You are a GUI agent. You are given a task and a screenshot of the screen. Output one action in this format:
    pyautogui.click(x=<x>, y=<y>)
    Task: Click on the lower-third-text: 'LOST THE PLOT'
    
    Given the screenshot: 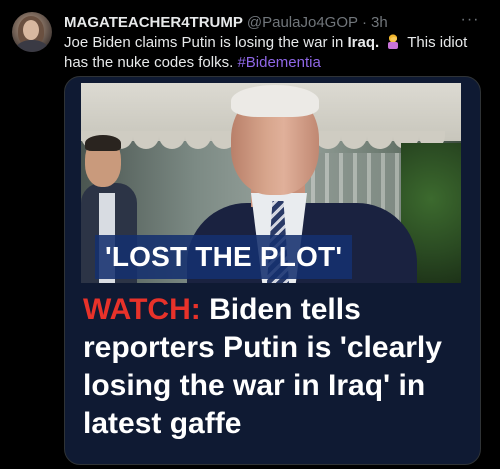 What is the action you would take?
    pyautogui.click(x=224, y=256)
    